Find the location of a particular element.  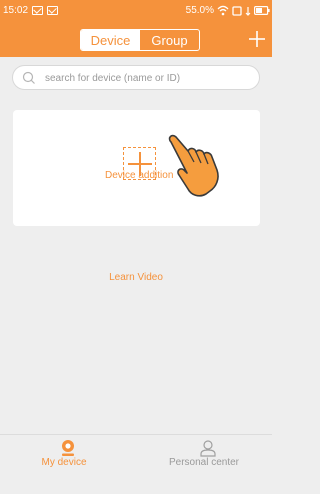

nav-personal-center-label: Personal center is located at coordinates (204, 462).